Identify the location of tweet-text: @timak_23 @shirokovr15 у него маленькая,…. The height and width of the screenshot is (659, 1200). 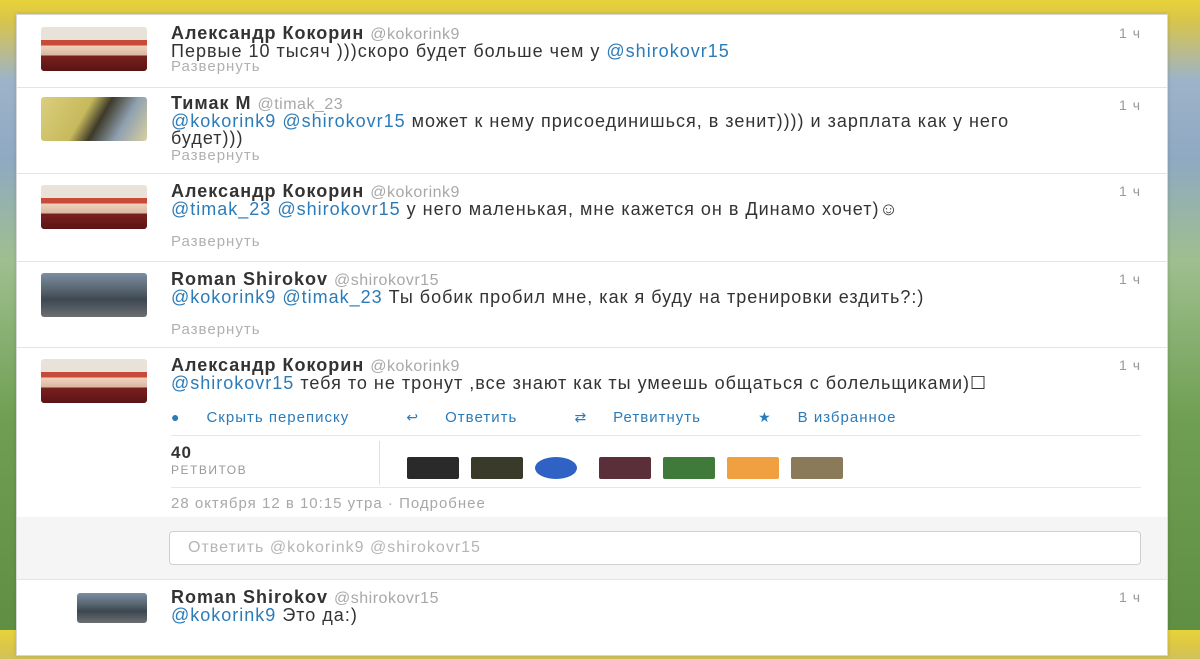
(535, 209).